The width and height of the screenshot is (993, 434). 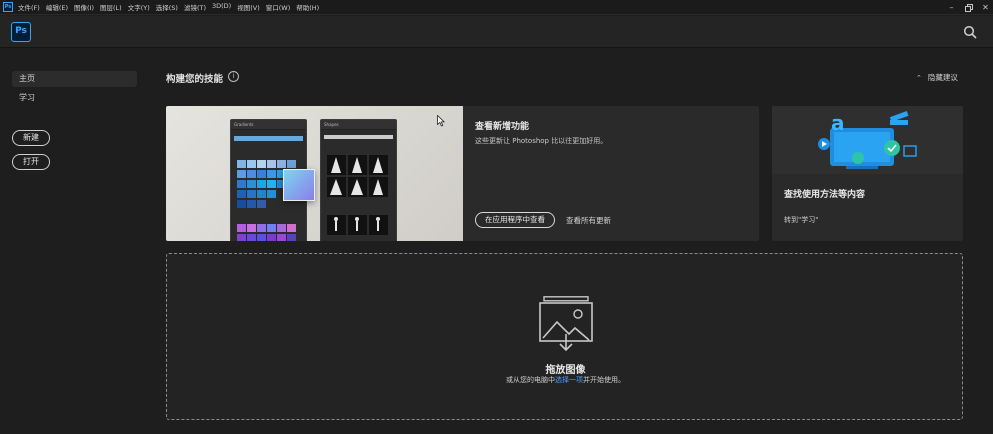 What do you see at coordinates (74, 98) in the screenshot?
I see `sidebar-item-learn: 学习` at bounding box center [74, 98].